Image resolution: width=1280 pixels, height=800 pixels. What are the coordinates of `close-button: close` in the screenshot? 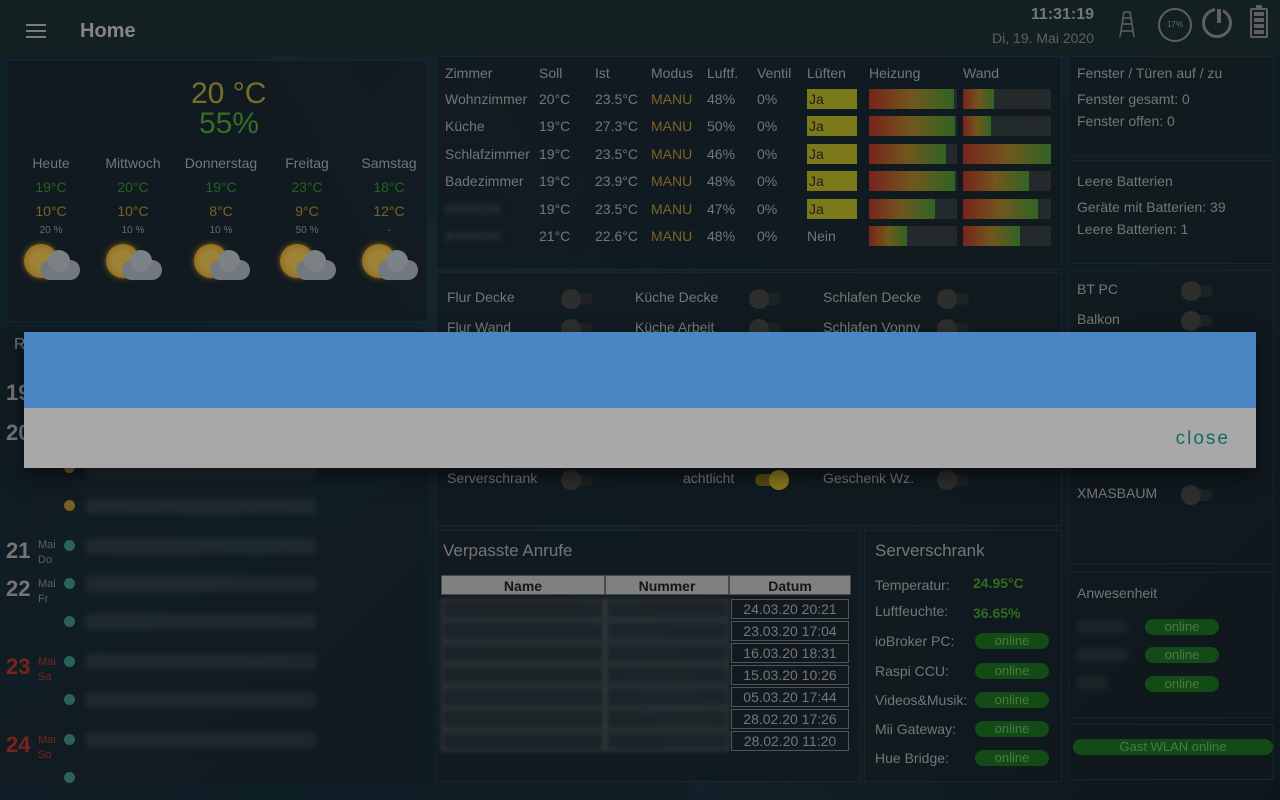 It's located at (1203, 439).